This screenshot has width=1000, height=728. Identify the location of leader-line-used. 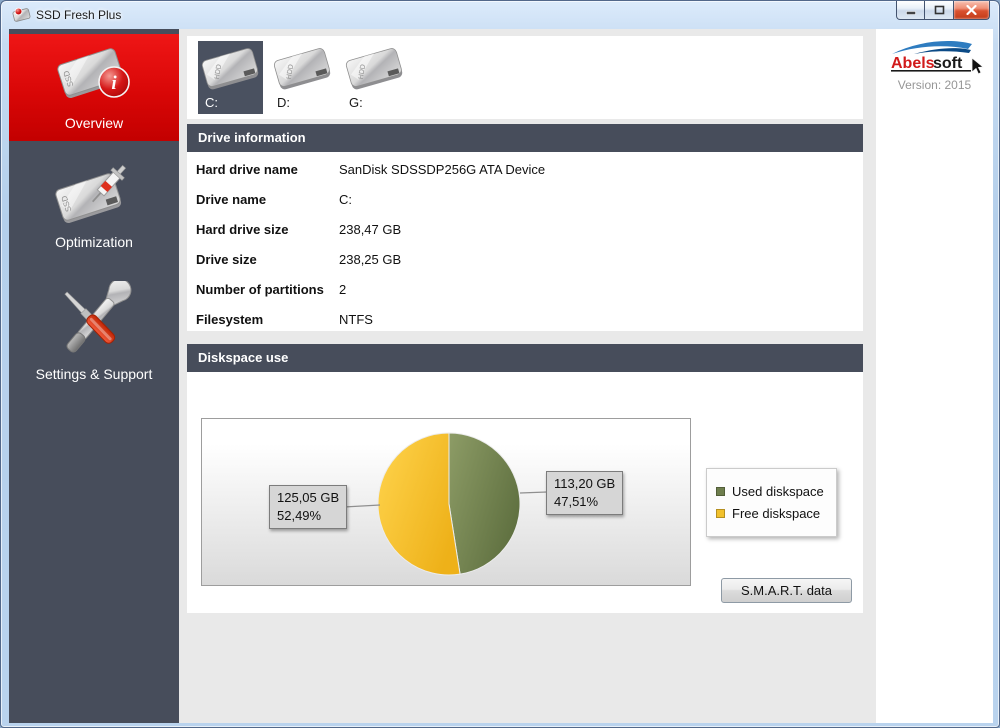
(533, 492).